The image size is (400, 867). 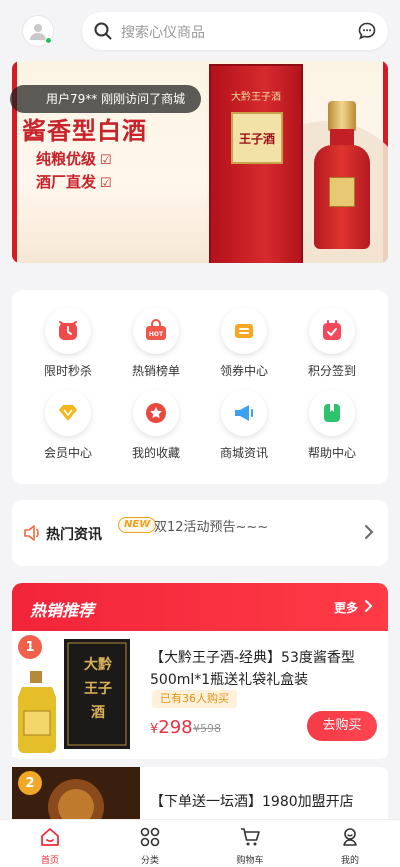 I want to click on menu-label: 帮助中心, so click(x=331, y=453).